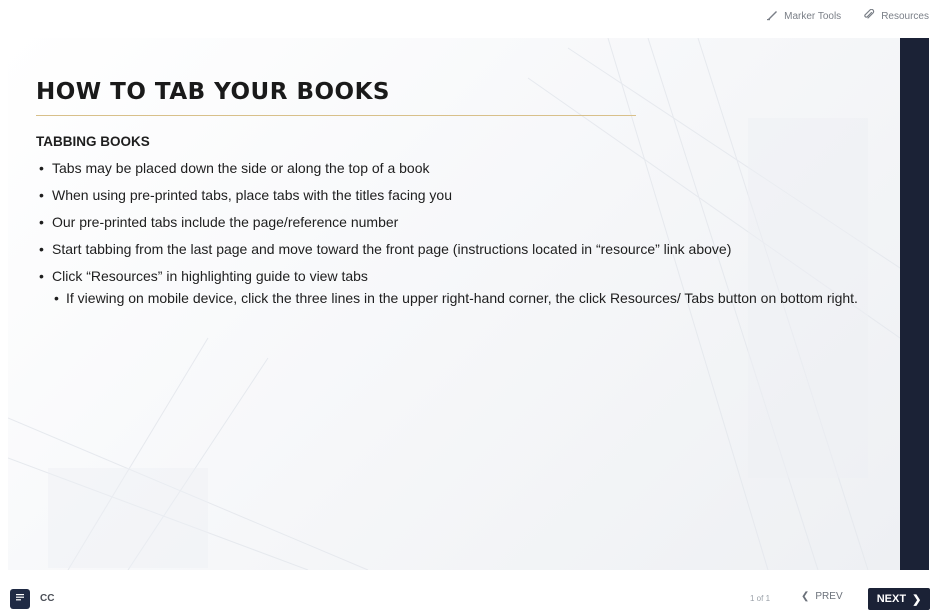 The height and width of the screenshot is (612, 937). I want to click on top-links: Marker Tools Resources, so click(847, 16).